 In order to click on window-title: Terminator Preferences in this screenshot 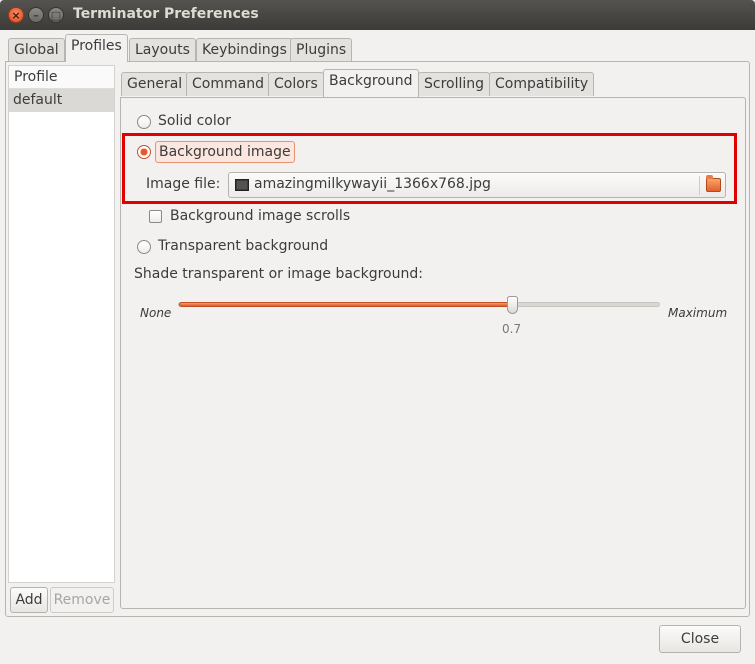, I will do `click(166, 14)`.